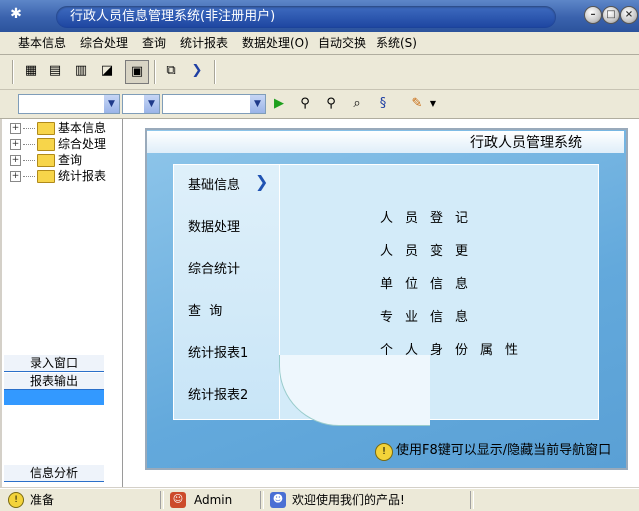 This screenshot has width=639, height=511. Describe the element at coordinates (262, 181) in the screenshot. I see `selection-arrow-icon: ❯` at that location.